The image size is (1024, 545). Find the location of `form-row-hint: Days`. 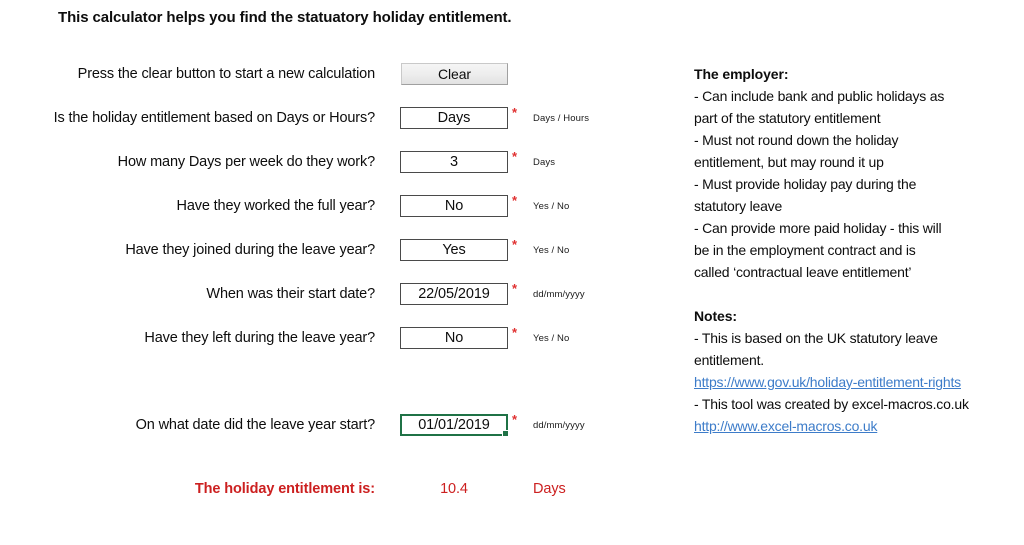

form-row-hint: Days is located at coordinates (544, 162).